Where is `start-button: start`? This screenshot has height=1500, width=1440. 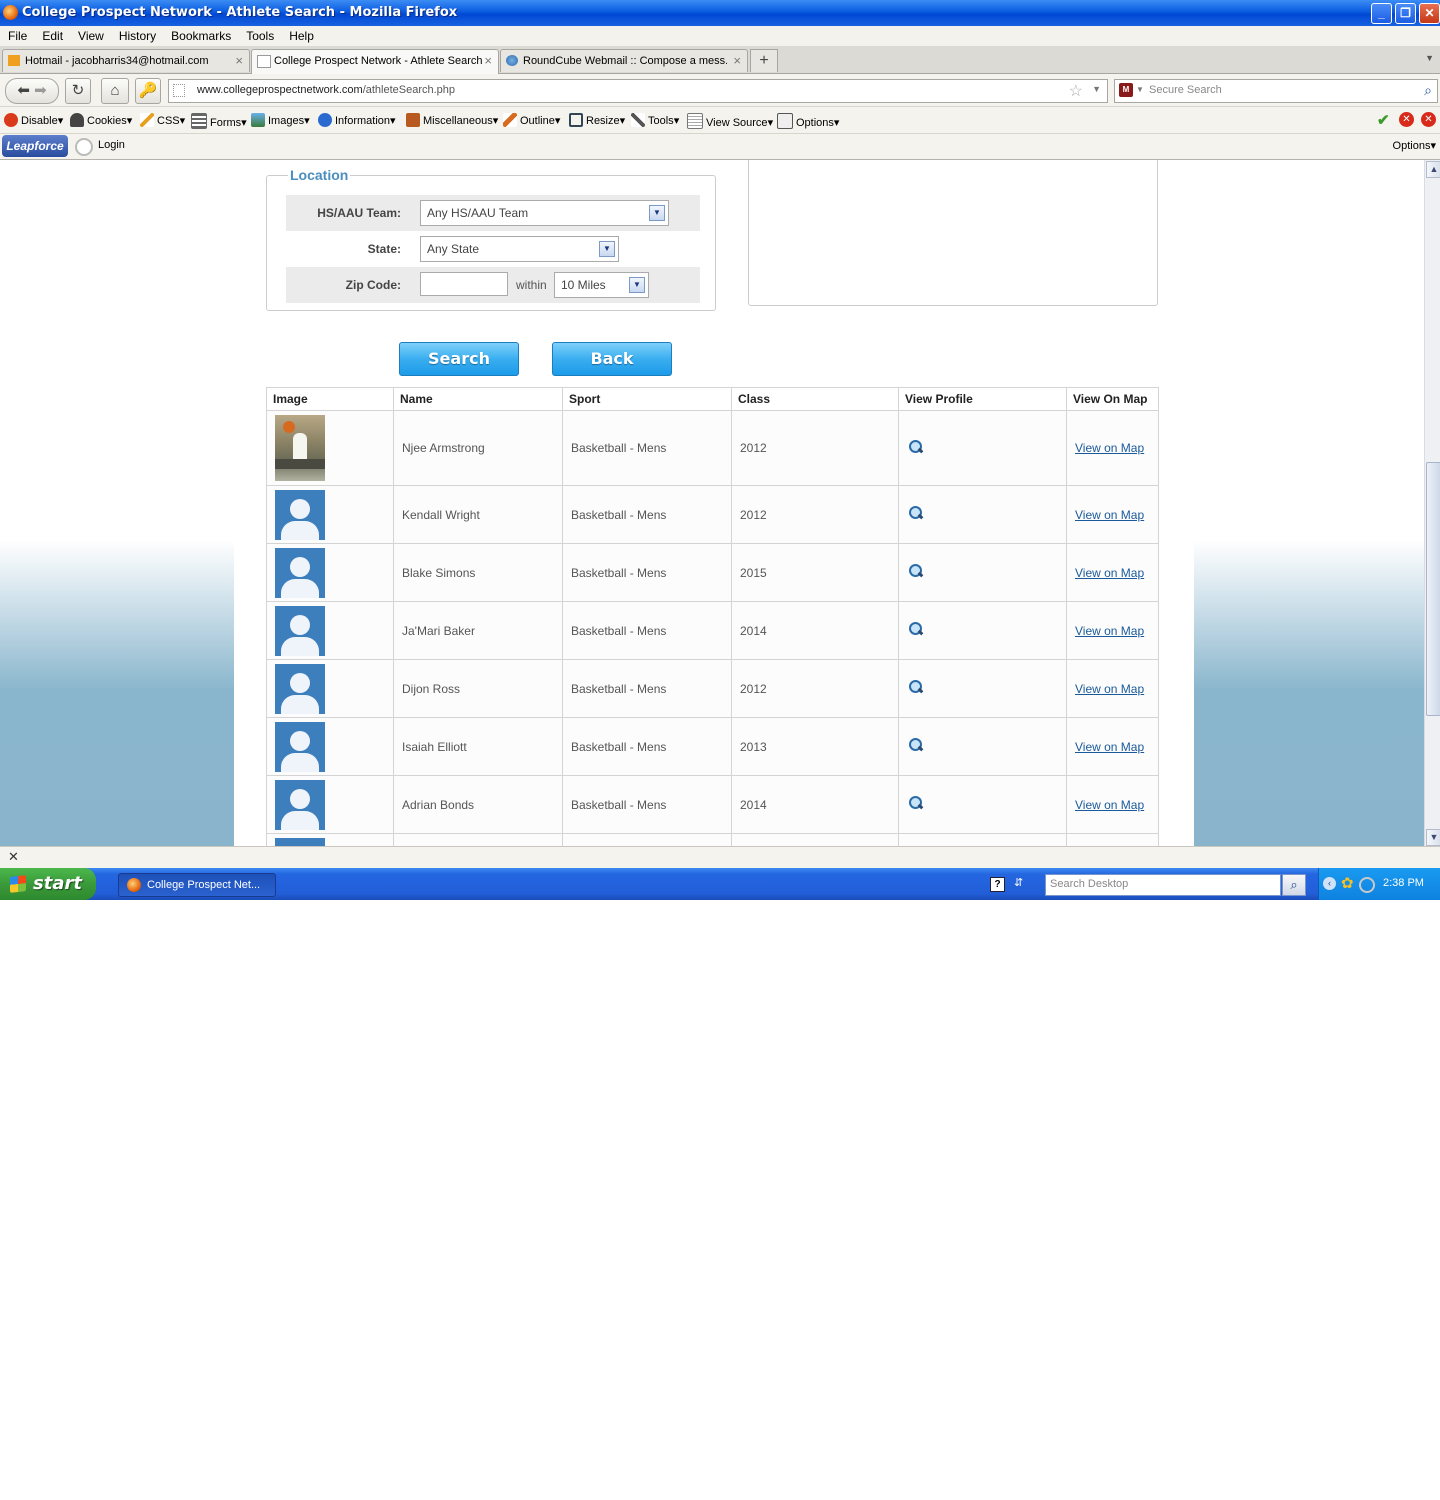
start-button: start is located at coordinates (48, 884).